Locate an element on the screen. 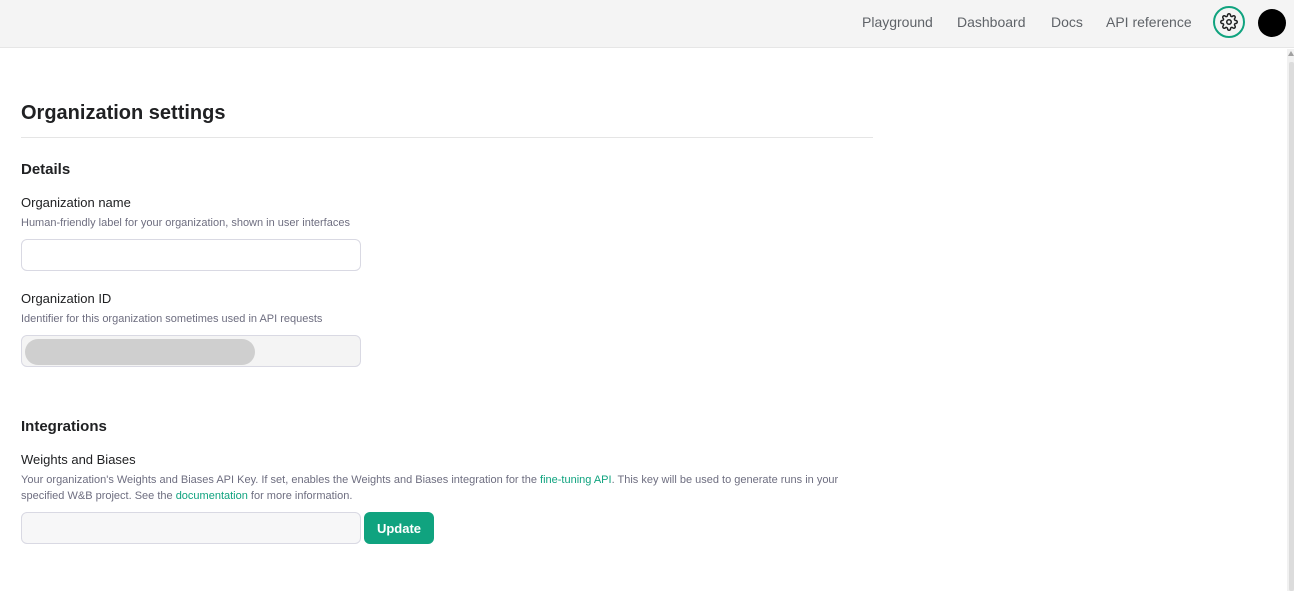  weights-and-biases-label: Weights and Biases is located at coordinates (78, 459).